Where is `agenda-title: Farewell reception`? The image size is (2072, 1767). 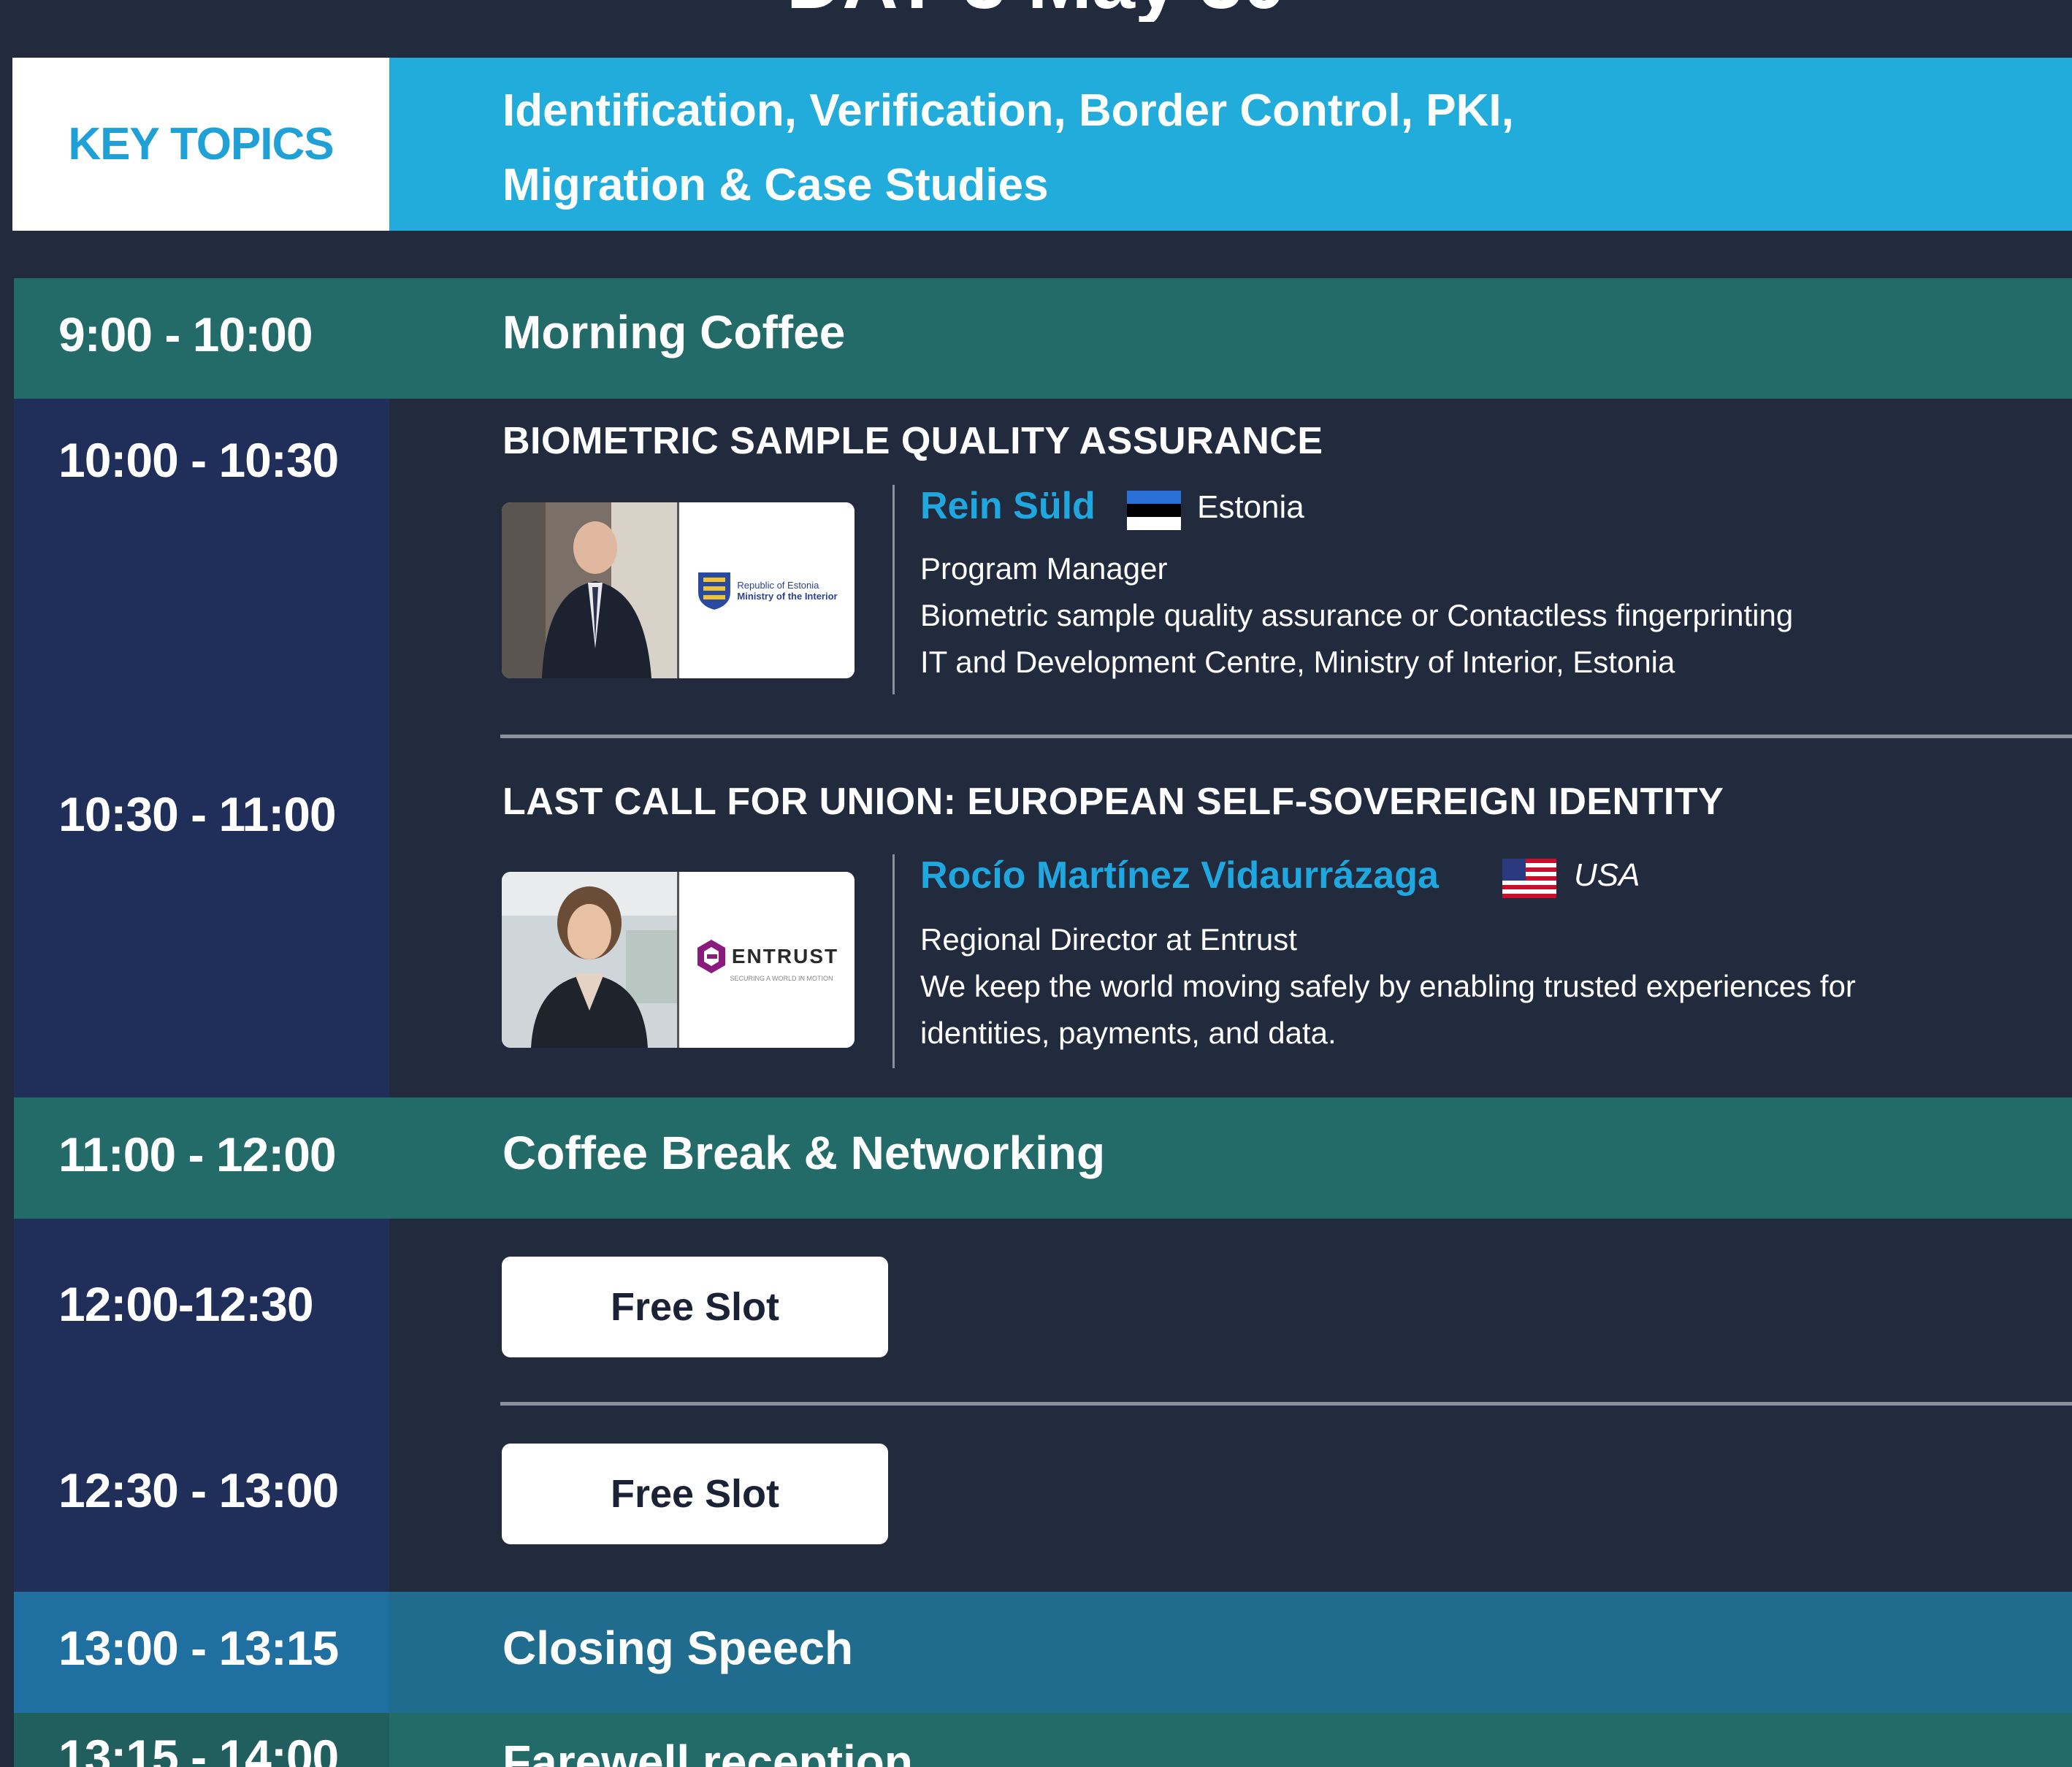
agenda-title: Farewell reception is located at coordinates (707, 1752).